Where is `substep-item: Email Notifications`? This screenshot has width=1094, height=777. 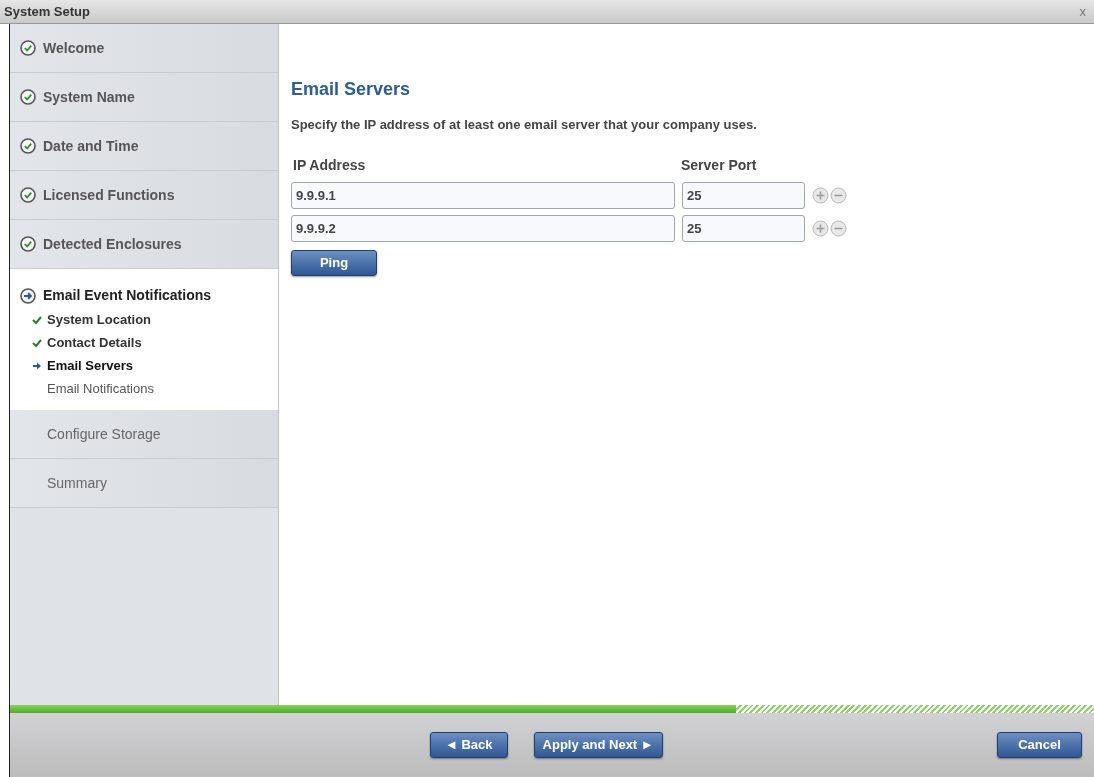
substep-item: Email Notifications is located at coordinates (150, 388).